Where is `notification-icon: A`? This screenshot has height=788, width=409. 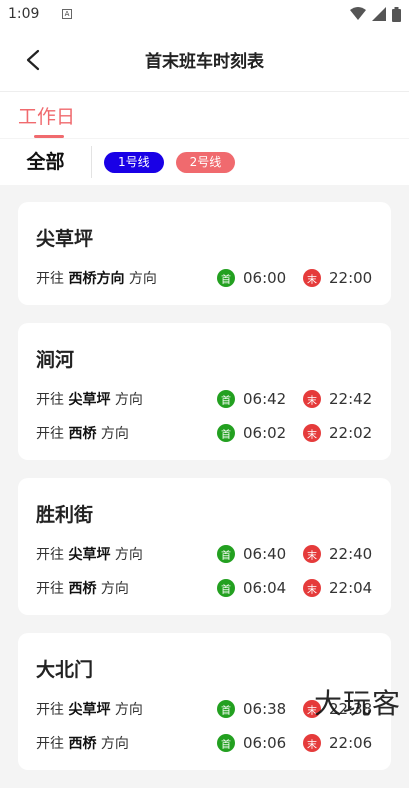 notification-icon: A is located at coordinates (67, 14).